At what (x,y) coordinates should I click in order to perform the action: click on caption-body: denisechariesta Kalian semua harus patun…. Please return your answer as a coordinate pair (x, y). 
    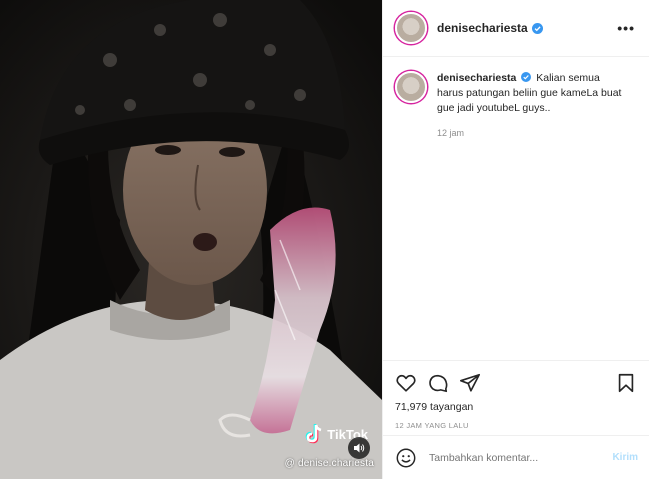
    Looking at the image, I should click on (532, 106).